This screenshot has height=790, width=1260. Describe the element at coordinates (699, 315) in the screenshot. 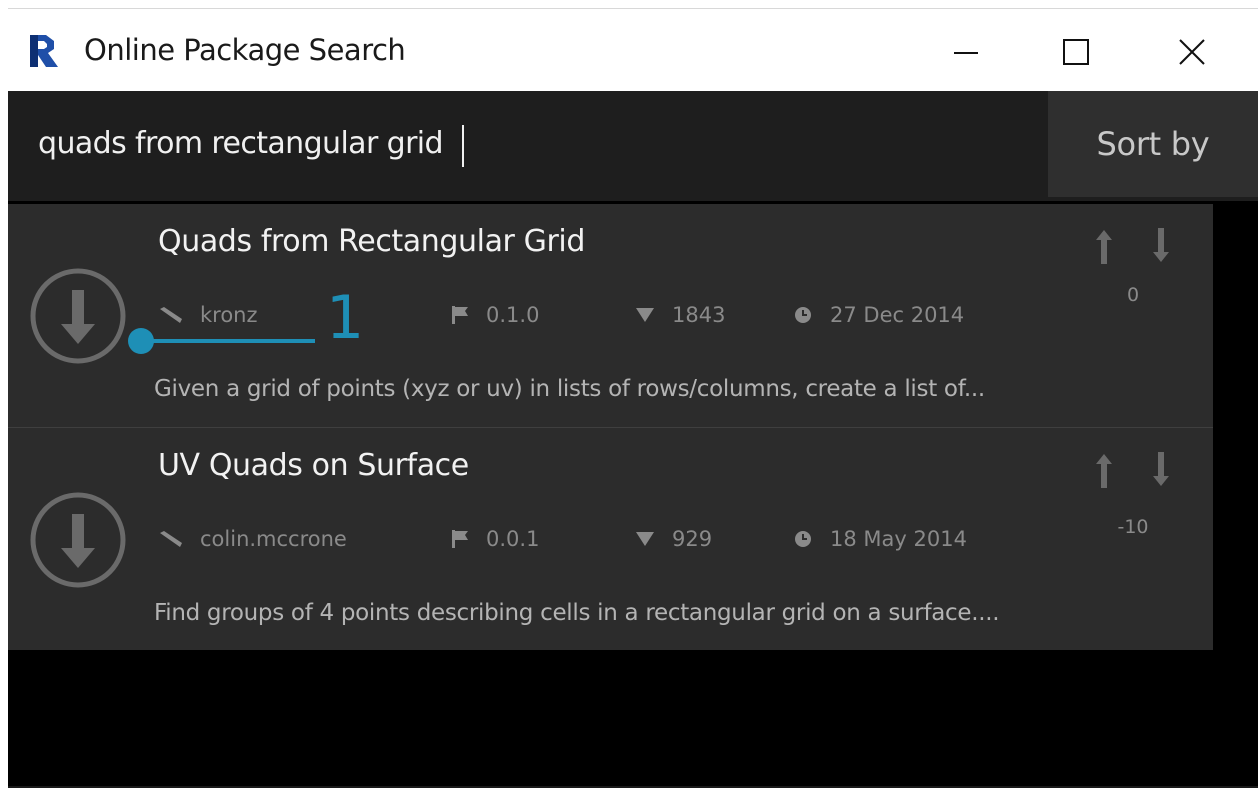

I see `download-count: 1843` at that location.